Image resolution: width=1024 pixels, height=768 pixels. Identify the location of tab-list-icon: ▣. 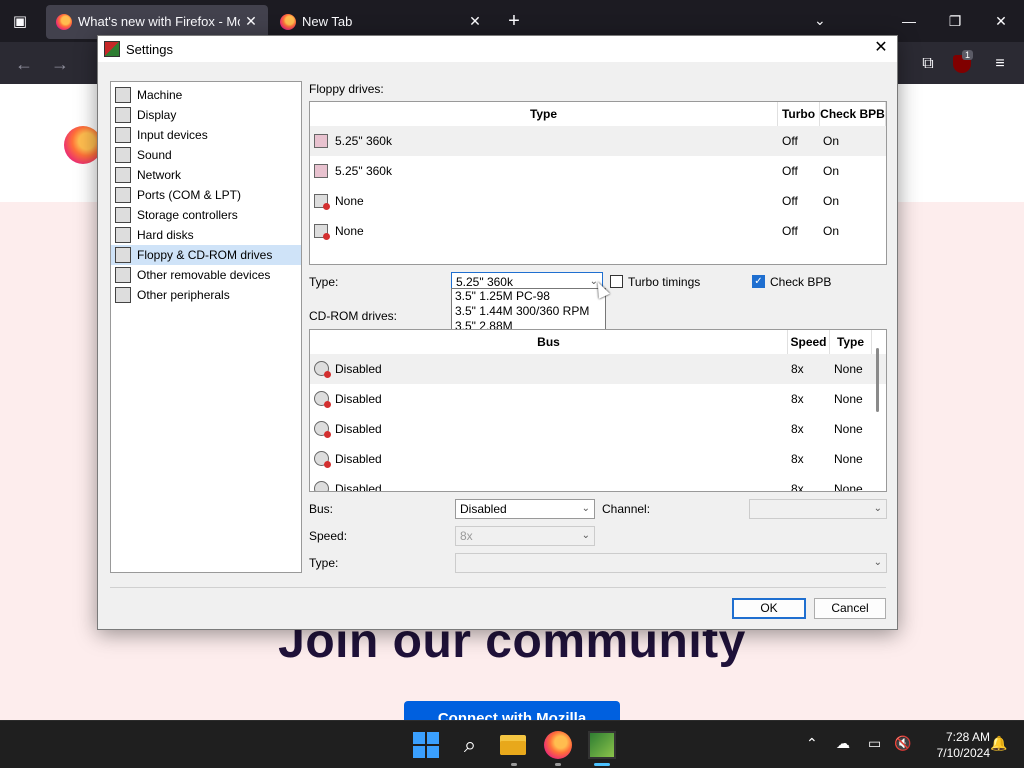
(20, 22).